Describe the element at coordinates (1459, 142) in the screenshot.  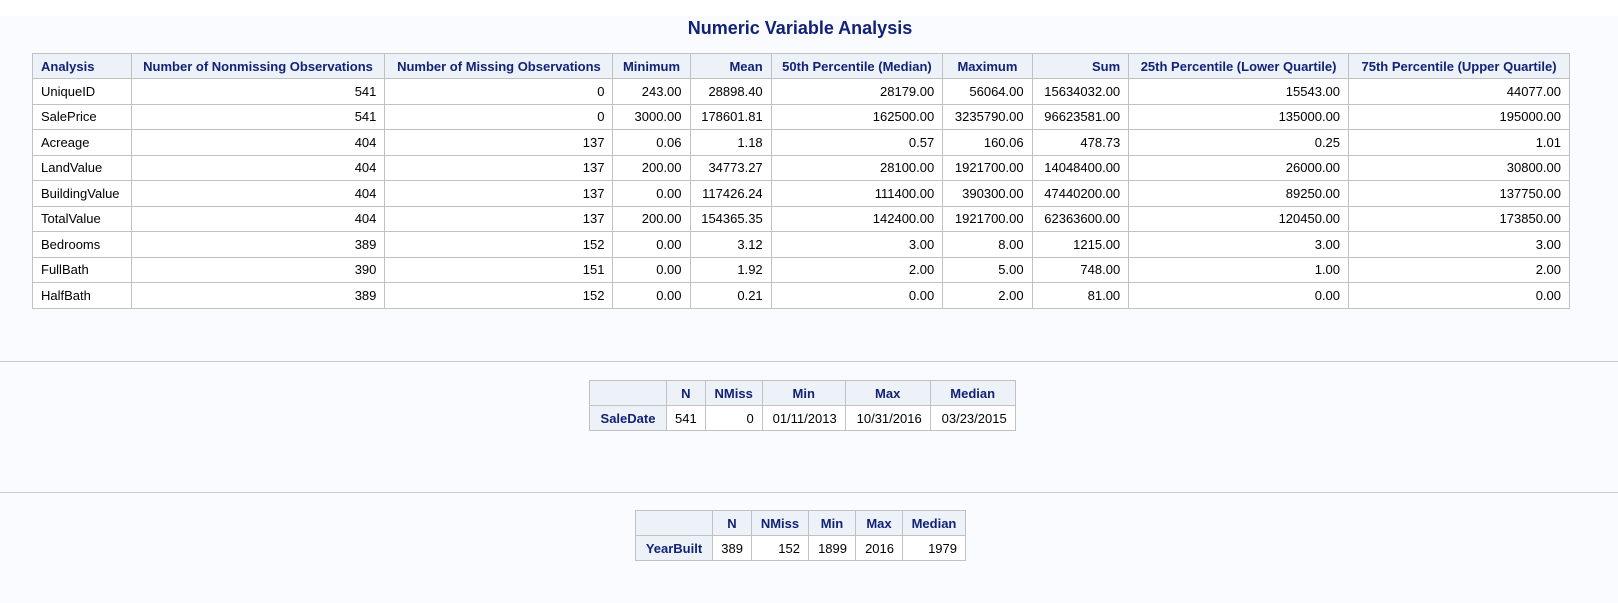
I see `table-cell: 1.01` at that location.